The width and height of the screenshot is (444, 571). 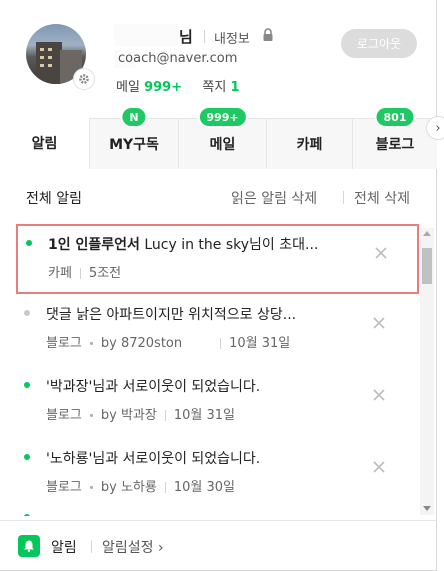 I want to click on item-by: by 노하룡, so click(x=128, y=487).